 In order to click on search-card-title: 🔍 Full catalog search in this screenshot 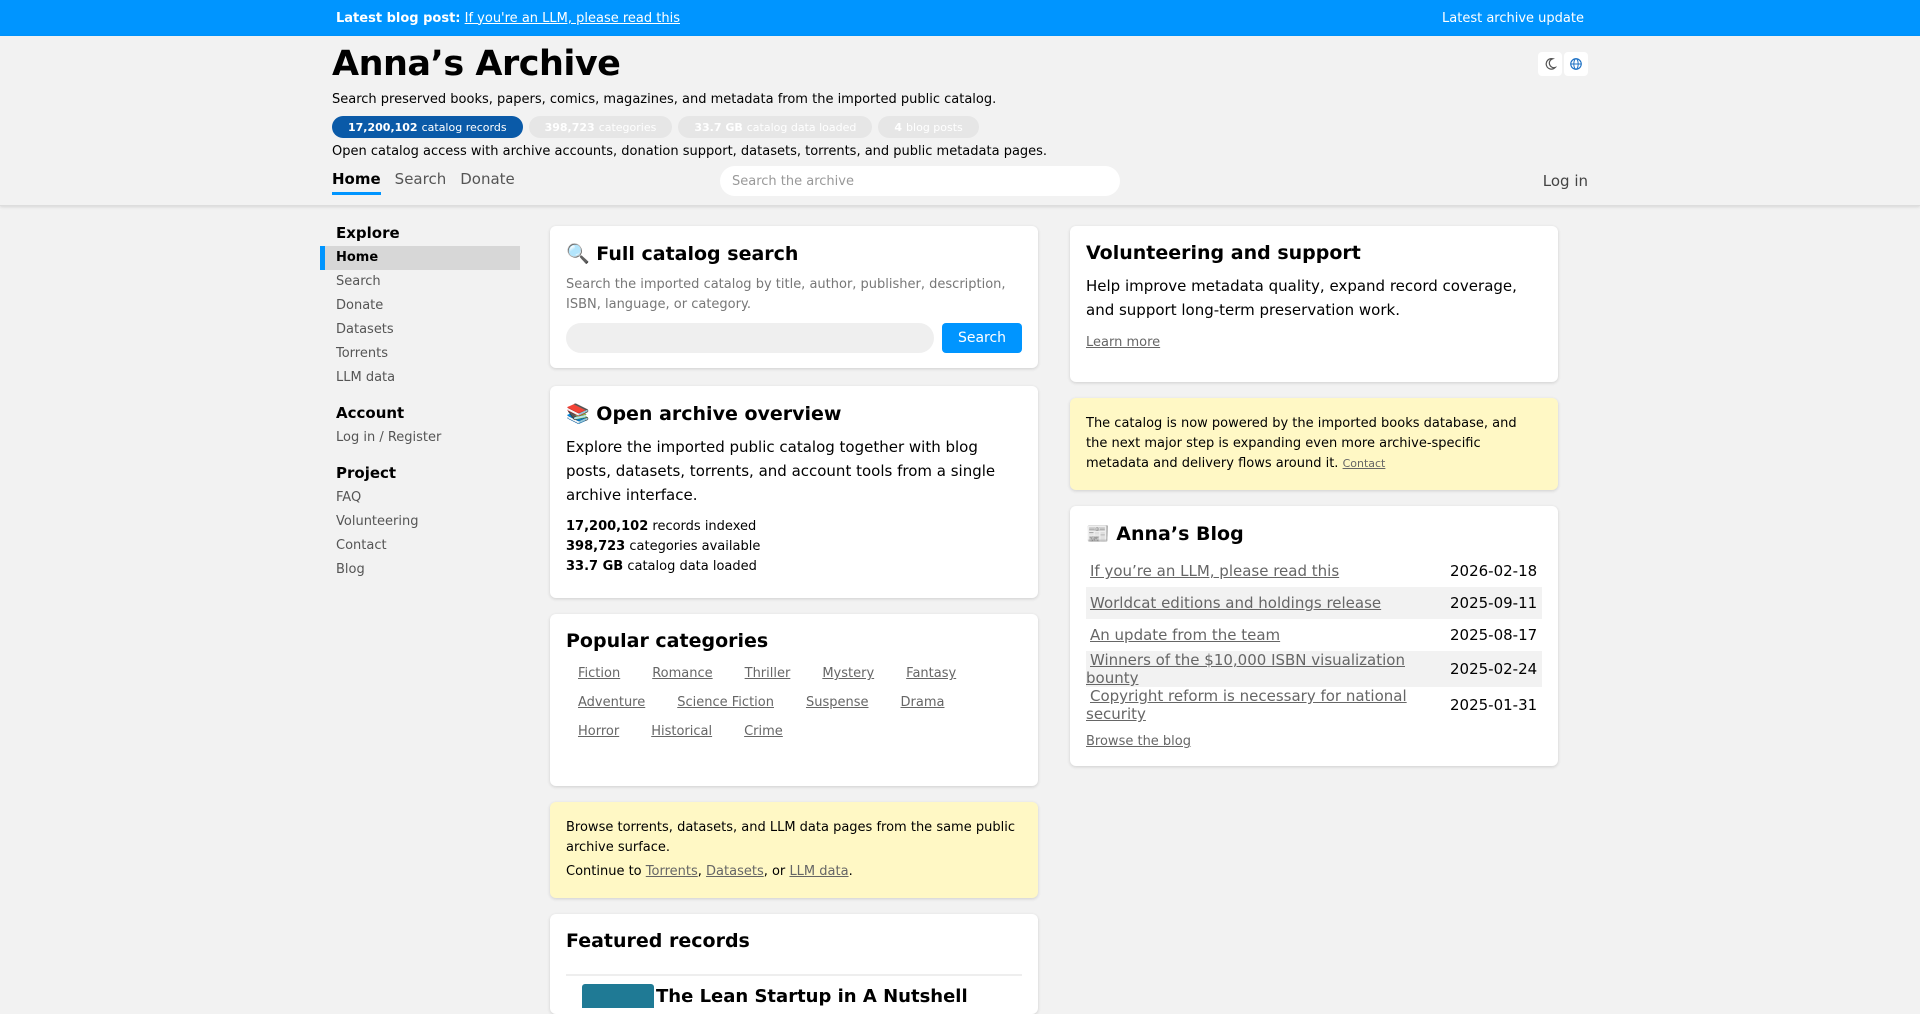, I will do `click(794, 253)`.